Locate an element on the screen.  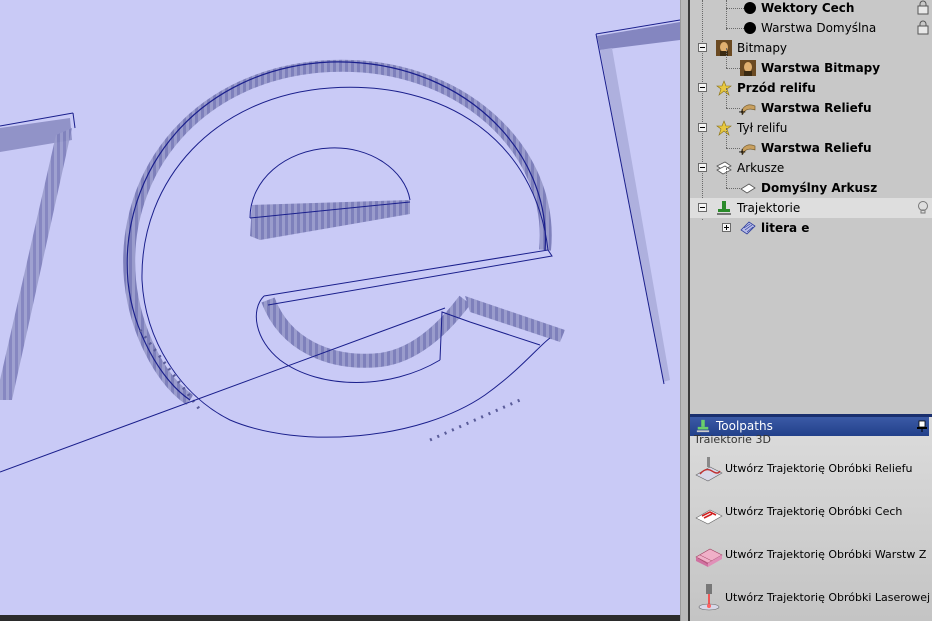
create-feature-toolpath-button: Utwórz Trajektorię Obróbki Cech is located at coordinates (810, 512).